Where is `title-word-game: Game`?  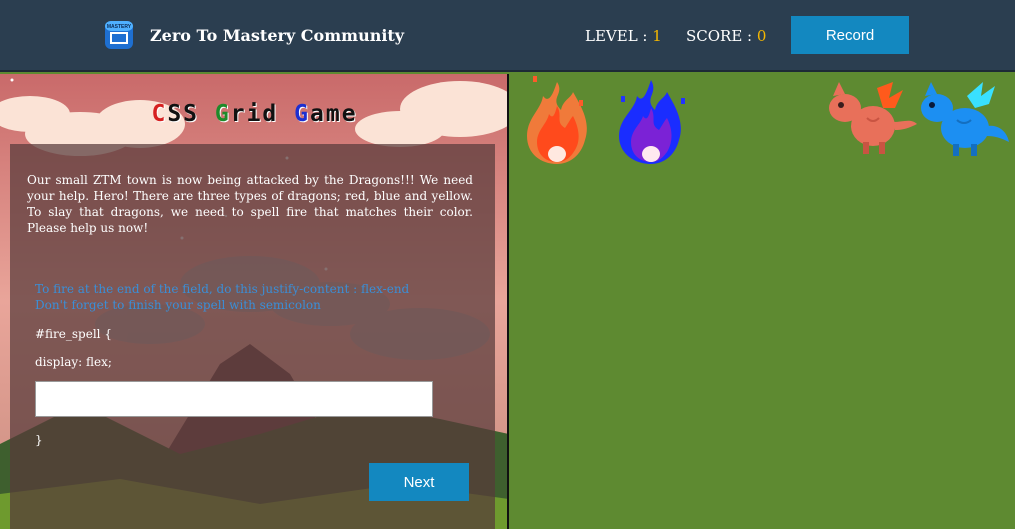
title-word-game: Game is located at coordinates (325, 114).